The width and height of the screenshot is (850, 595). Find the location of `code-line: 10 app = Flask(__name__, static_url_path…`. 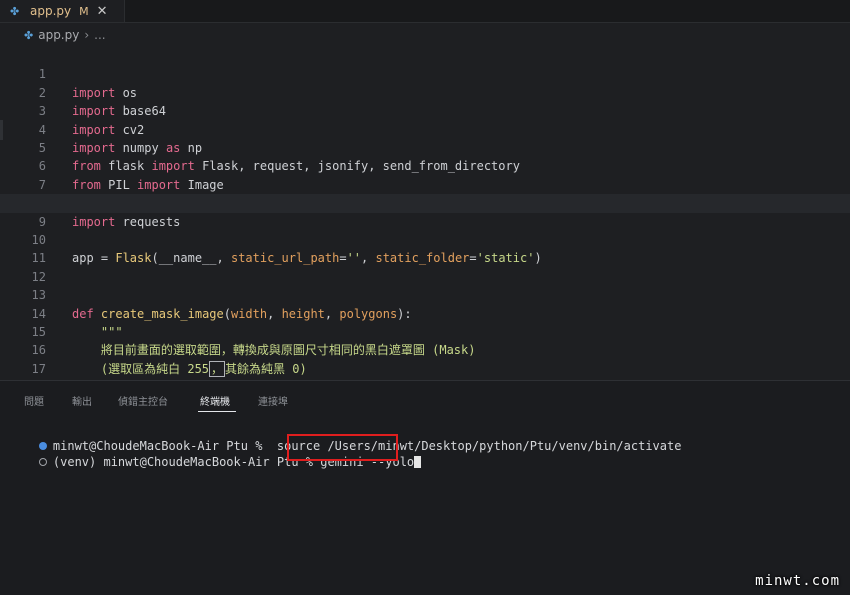

code-line: 10 app = Flask(__name__, static_url_path… is located at coordinates (425, 239).